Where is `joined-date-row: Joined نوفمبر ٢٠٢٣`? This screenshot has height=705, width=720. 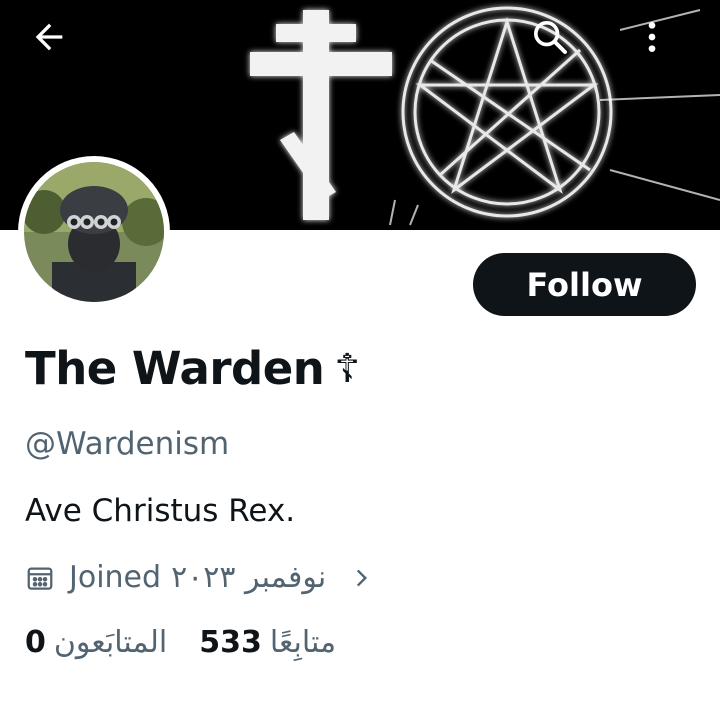 joined-date-row: Joined نوفمبر ٢٠٢٣ is located at coordinates (199, 577).